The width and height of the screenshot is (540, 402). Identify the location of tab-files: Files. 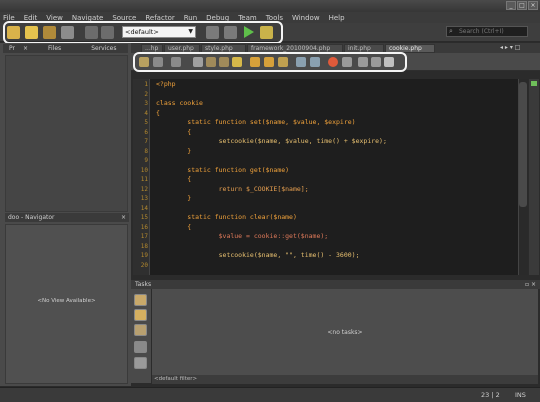
(54, 48).